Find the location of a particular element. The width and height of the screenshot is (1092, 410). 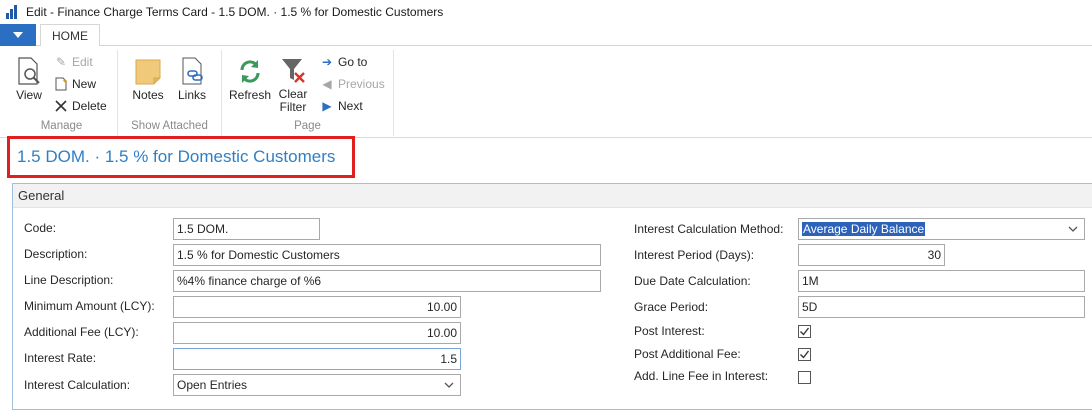

grace-period-label: Grace Period: is located at coordinates (671, 307).